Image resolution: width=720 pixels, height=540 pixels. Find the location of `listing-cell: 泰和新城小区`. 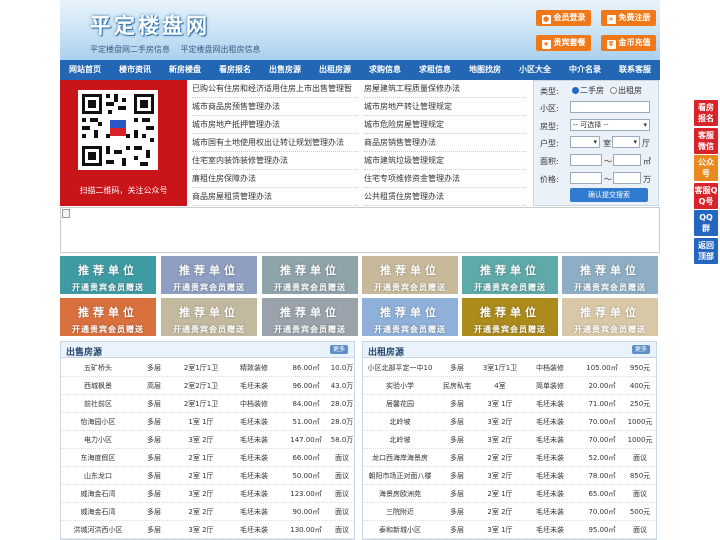

listing-cell: 泰和新城小区 is located at coordinates (400, 530).